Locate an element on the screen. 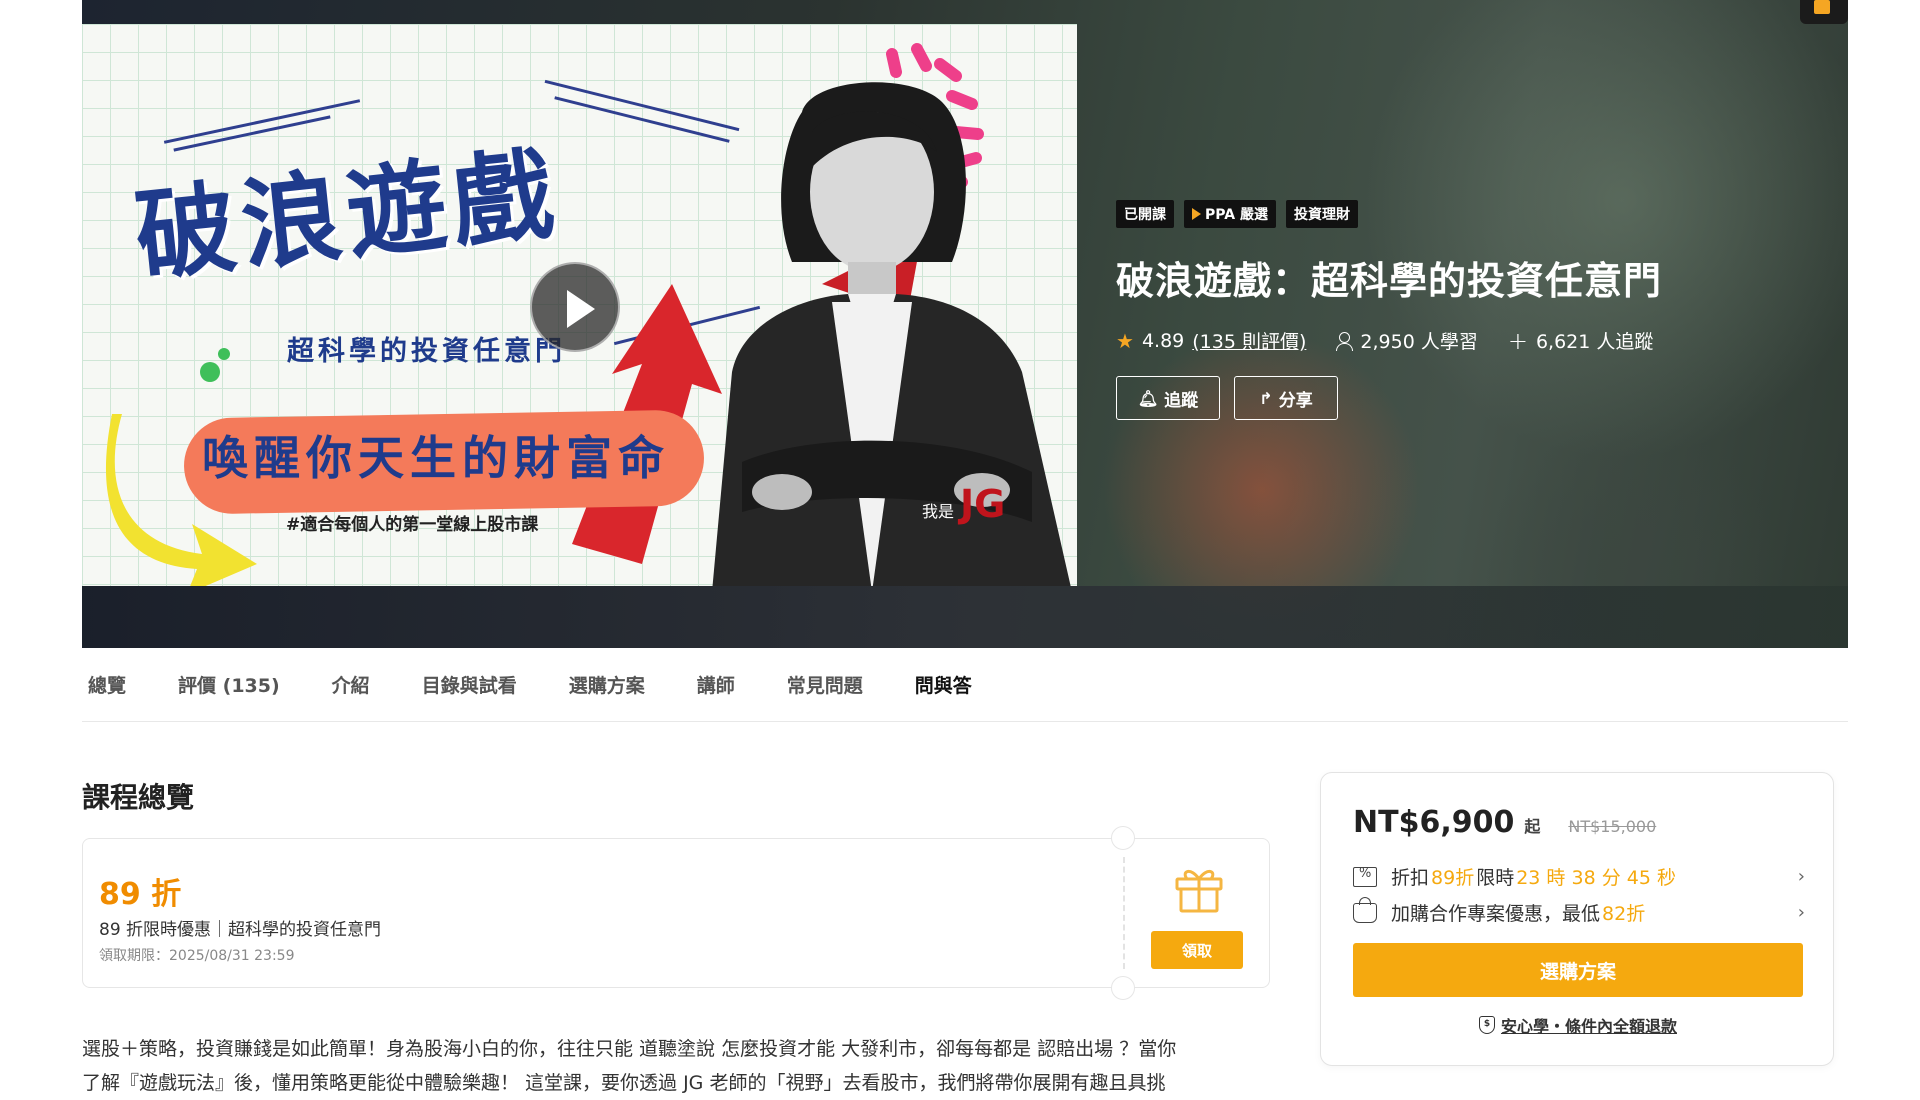  follow-button: 🔔︎ 追蹤 is located at coordinates (1168, 398).